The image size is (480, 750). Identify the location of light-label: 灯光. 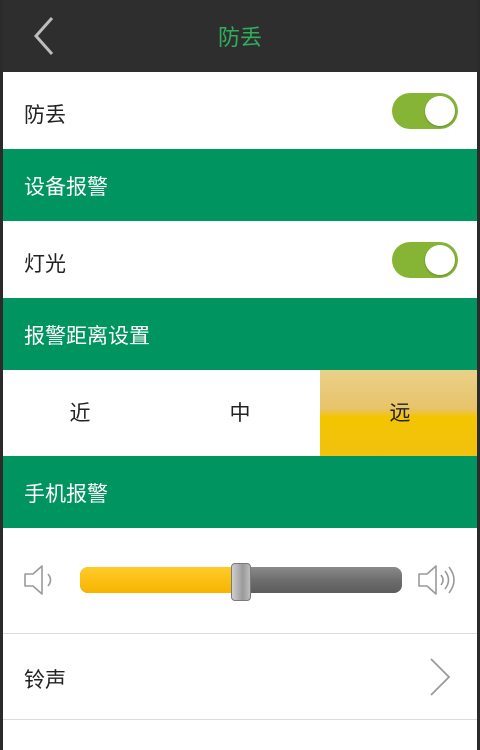
(45, 264).